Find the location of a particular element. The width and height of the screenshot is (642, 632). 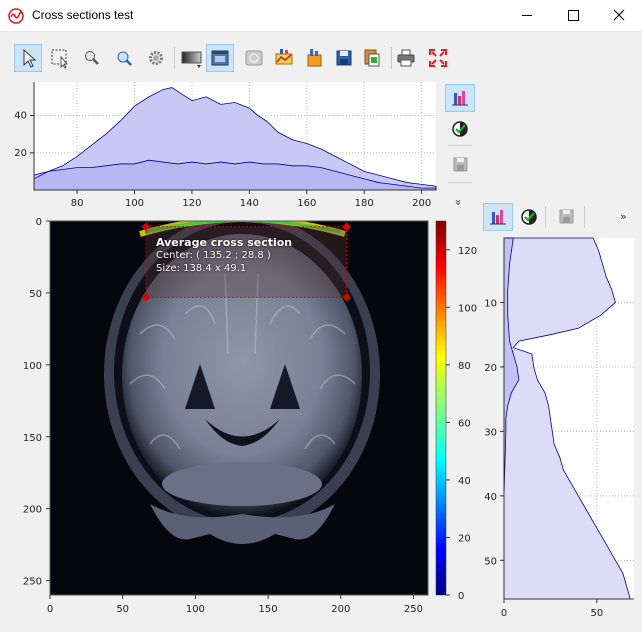

fullscreen-button is located at coordinates (438, 58).